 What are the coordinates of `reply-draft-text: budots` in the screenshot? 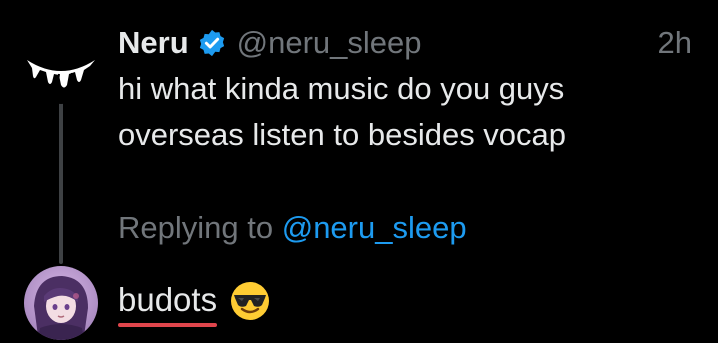 It's located at (168, 299).